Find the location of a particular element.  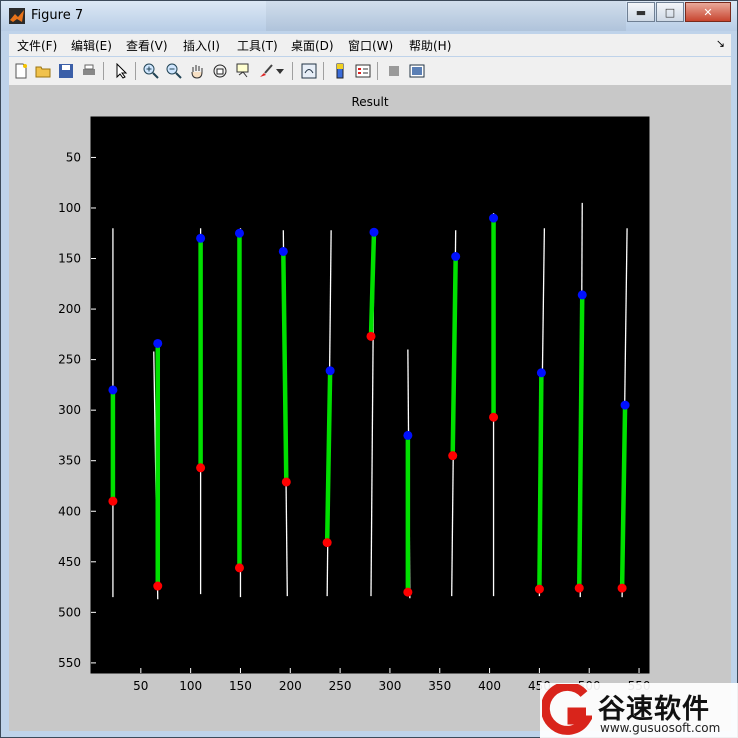

close-button: ✕ is located at coordinates (708, 12).